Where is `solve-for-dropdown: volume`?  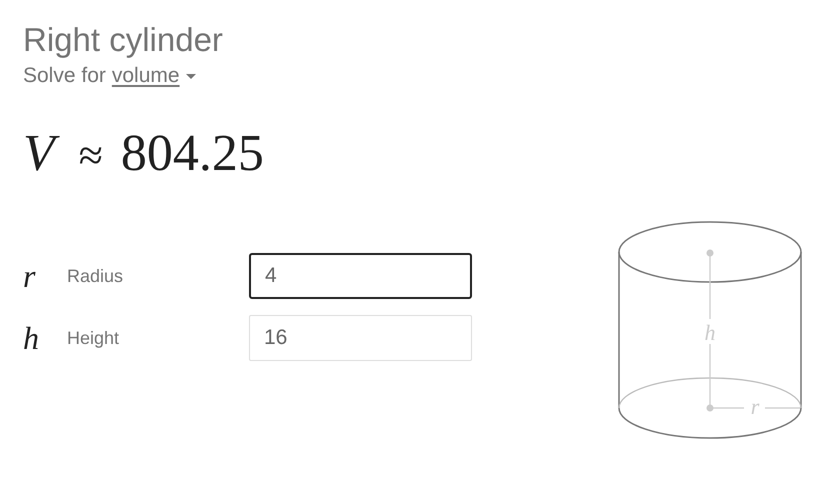 solve-for-dropdown: volume is located at coordinates (154, 76).